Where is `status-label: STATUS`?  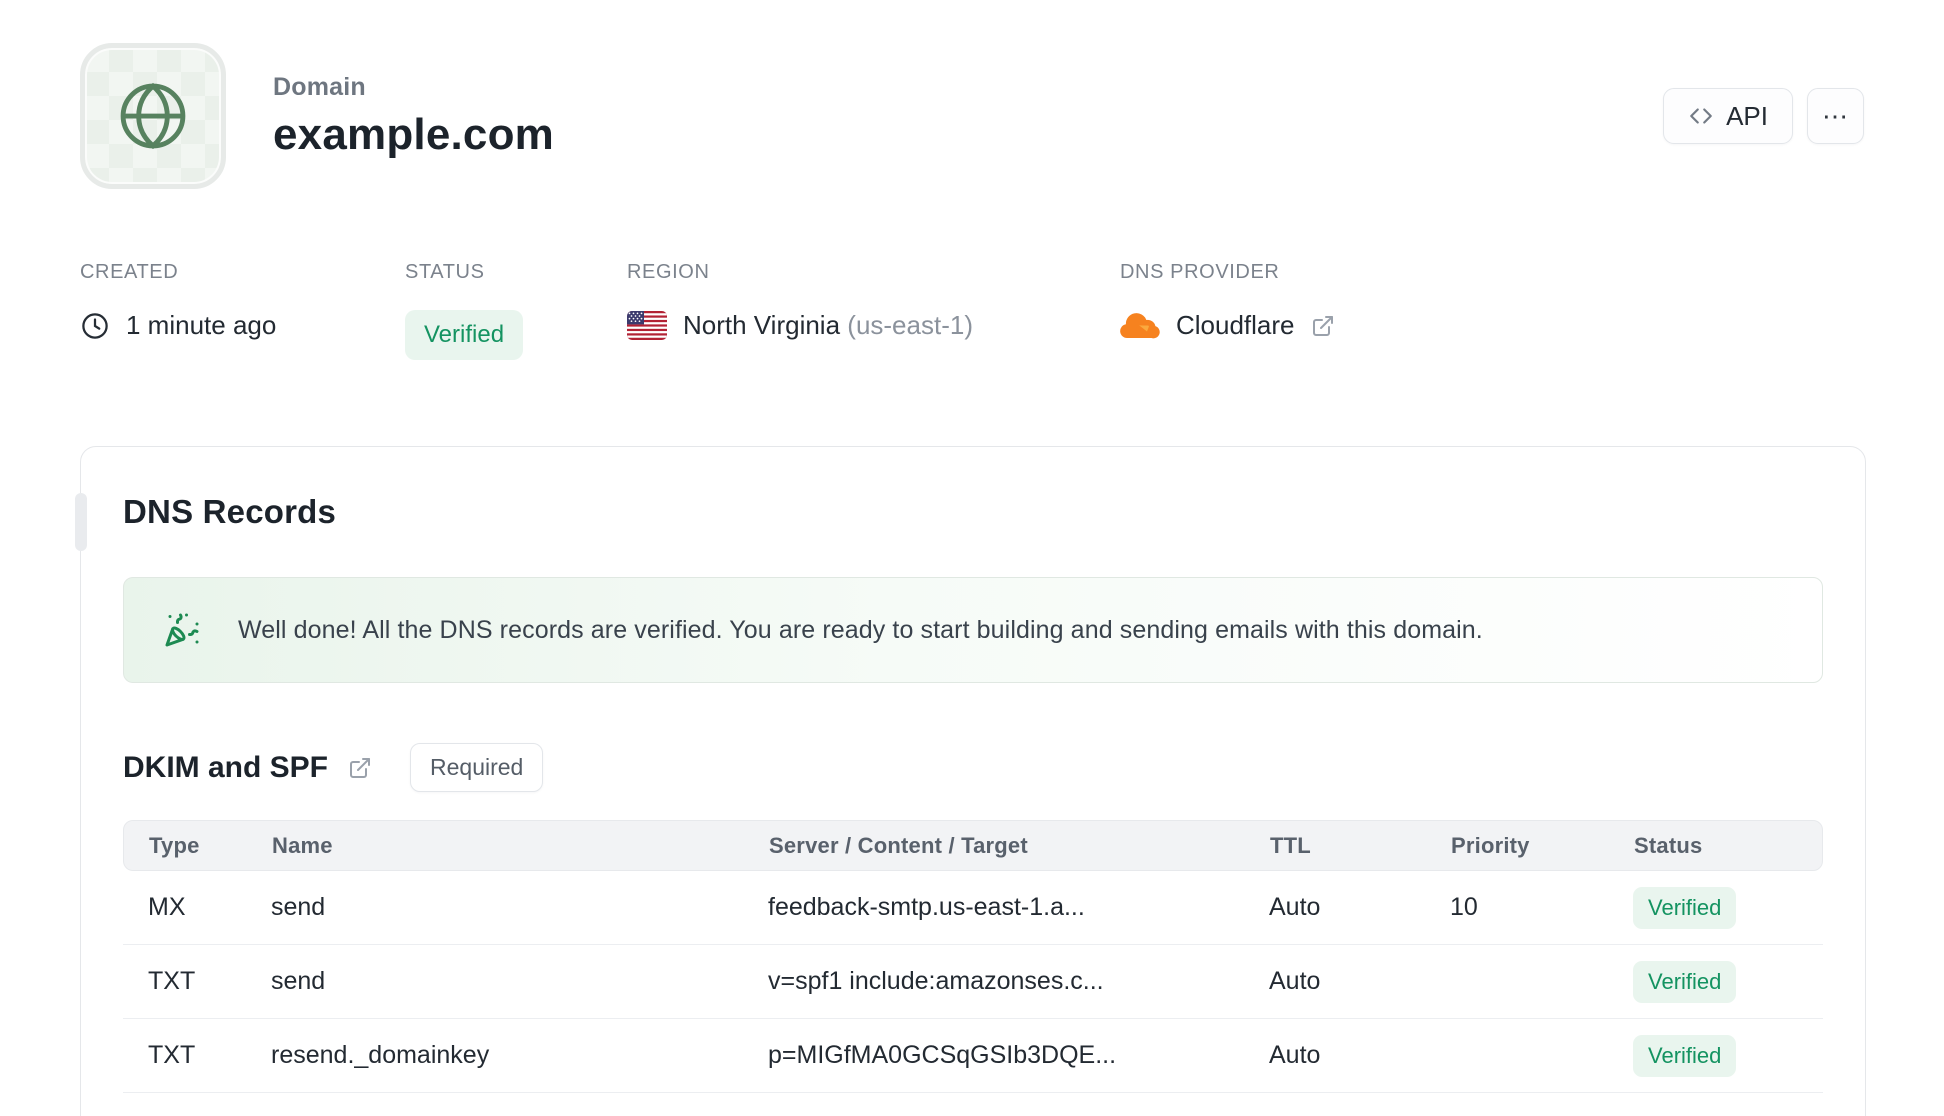 status-label: STATUS is located at coordinates (445, 272).